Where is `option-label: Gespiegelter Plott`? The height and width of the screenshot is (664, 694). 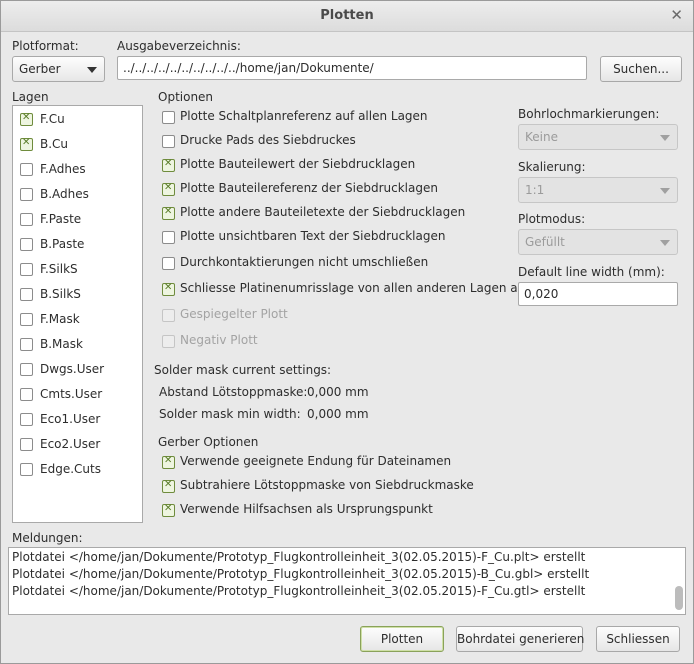
option-label: Gespiegelter Plott is located at coordinates (234, 314).